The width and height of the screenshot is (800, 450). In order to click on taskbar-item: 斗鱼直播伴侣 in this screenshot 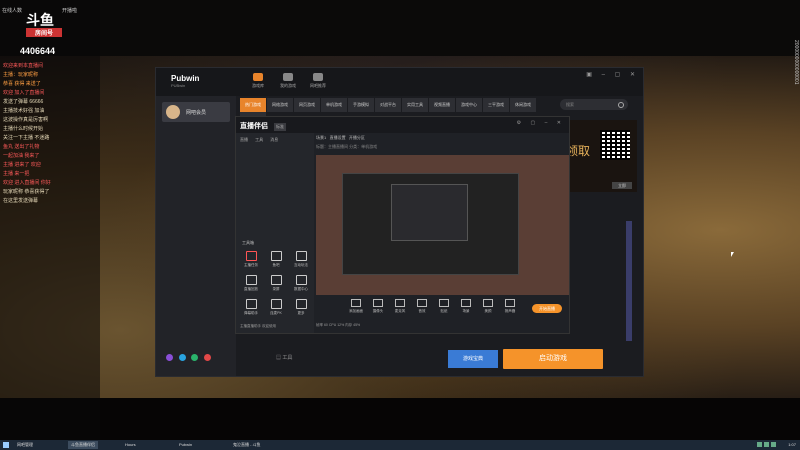, I will do `click(83, 445)`.